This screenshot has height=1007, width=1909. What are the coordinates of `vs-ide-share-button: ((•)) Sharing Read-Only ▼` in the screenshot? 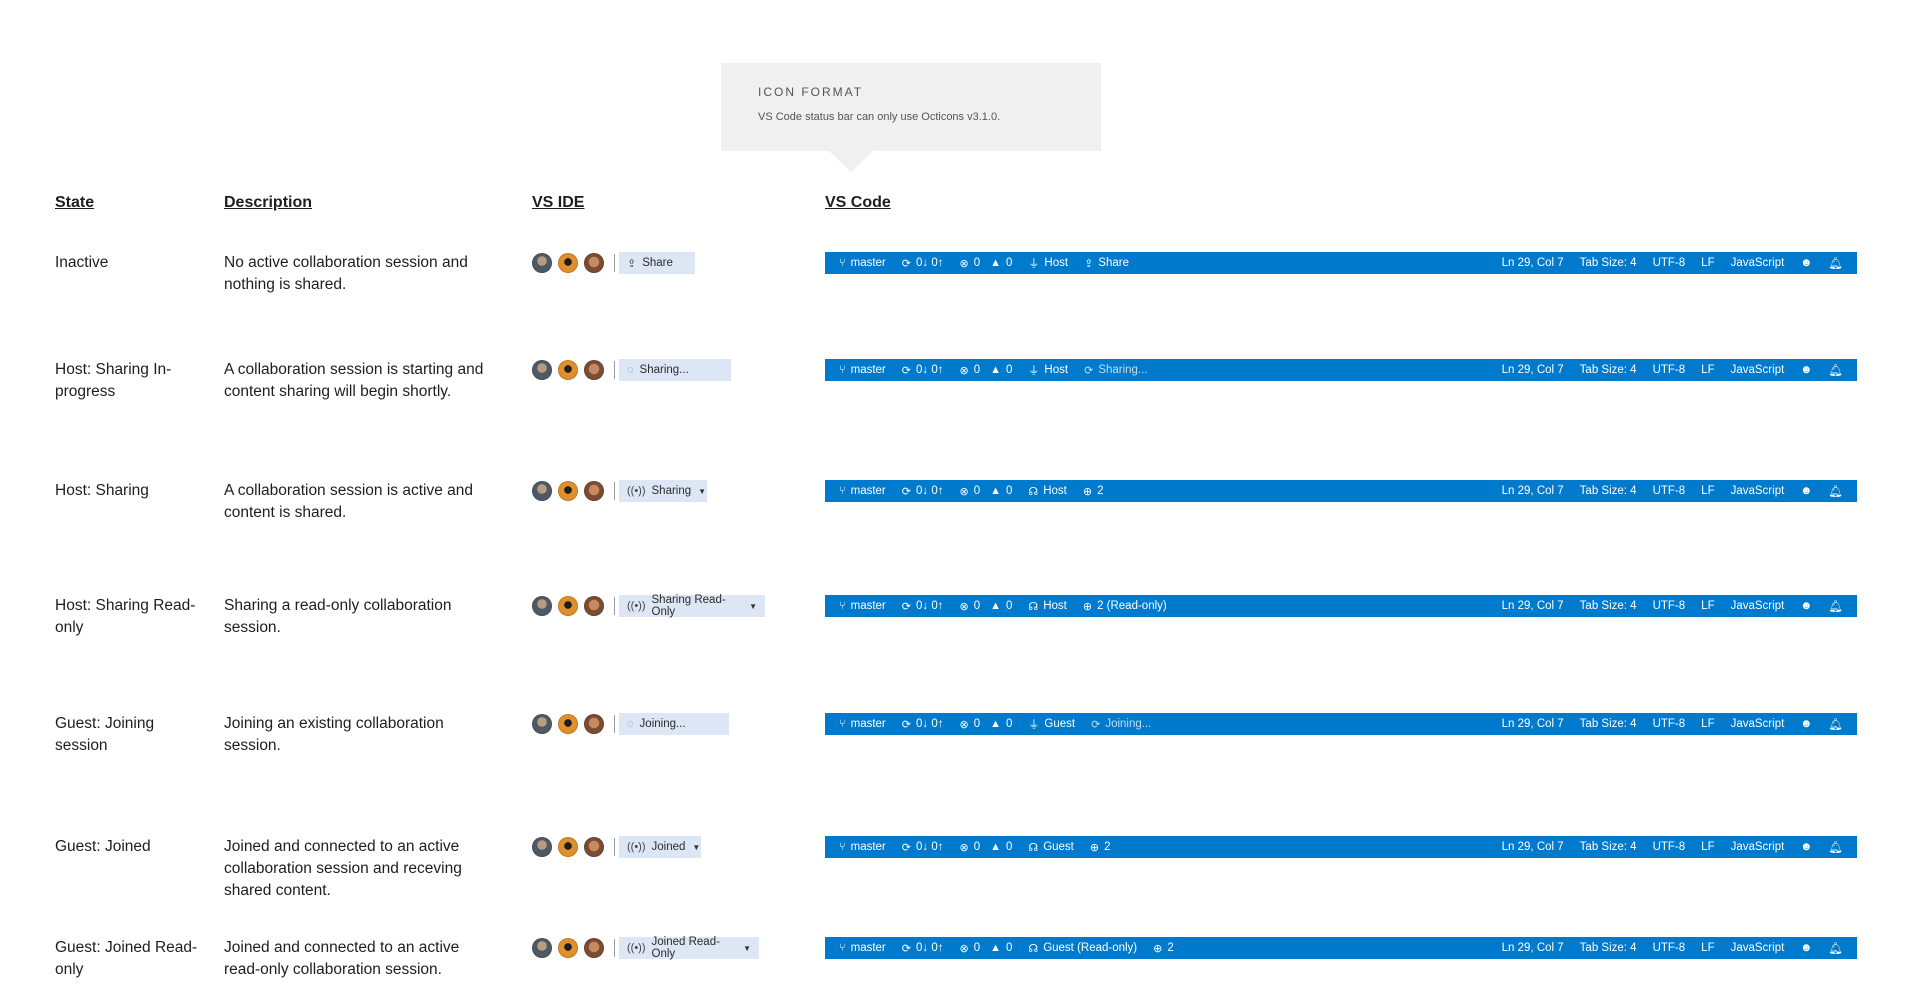 It's located at (692, 606).